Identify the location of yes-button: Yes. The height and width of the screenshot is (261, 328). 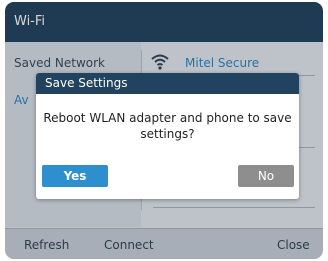
(75, 176).